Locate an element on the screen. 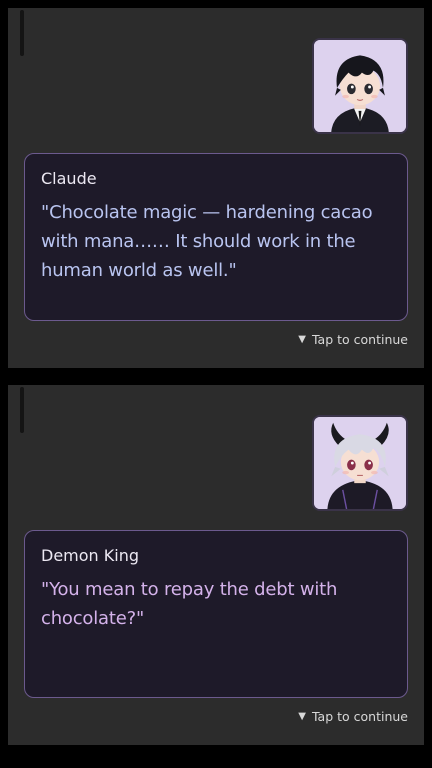  demon-king-portrait is located at coordinates (360, 463).